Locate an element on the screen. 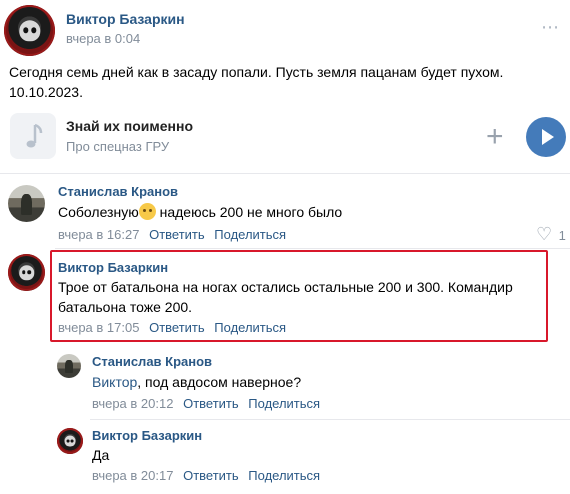 The height and width of the screenshot is (494, 570). comment-time: вчера в 16:27 is located at coordinates (98, 234).